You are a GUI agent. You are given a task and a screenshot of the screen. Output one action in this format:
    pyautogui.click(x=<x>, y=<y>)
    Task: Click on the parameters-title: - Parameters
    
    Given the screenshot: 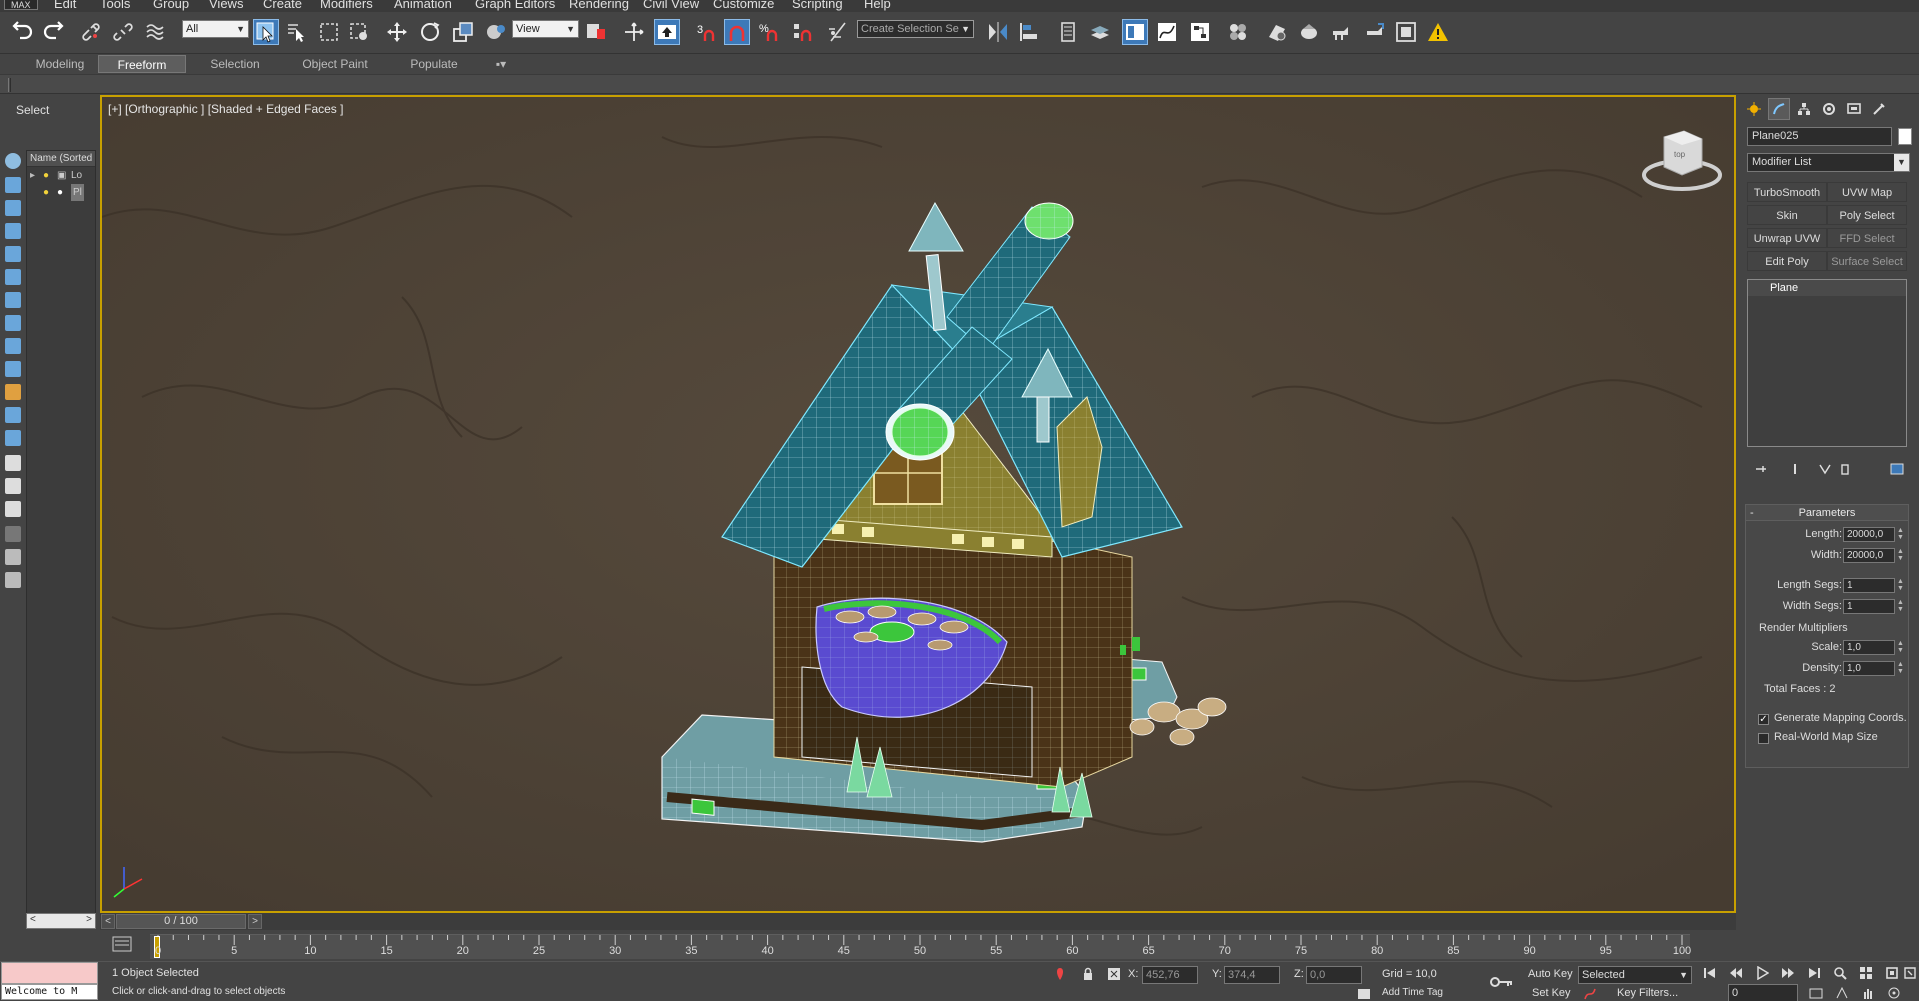 What is the action you would take?
    pyautogui.click(x=1827, y=513)
    